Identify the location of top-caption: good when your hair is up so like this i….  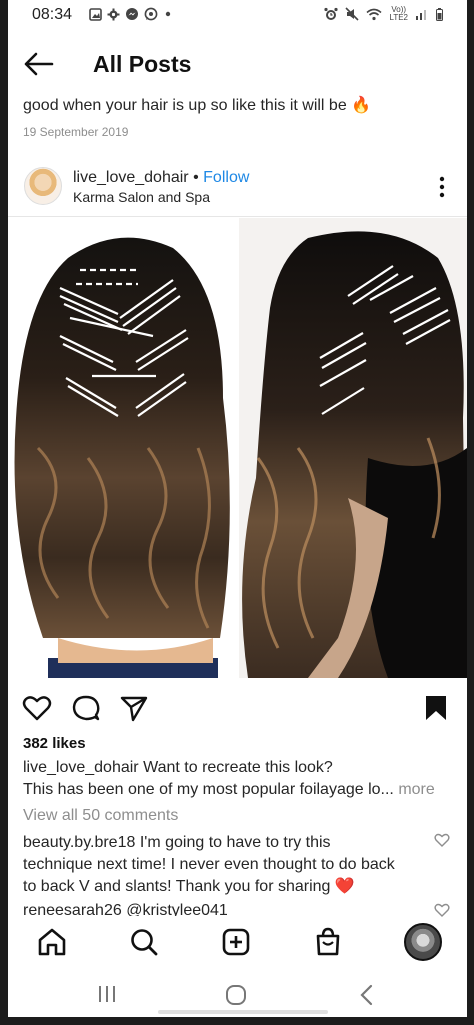
(197, 105).